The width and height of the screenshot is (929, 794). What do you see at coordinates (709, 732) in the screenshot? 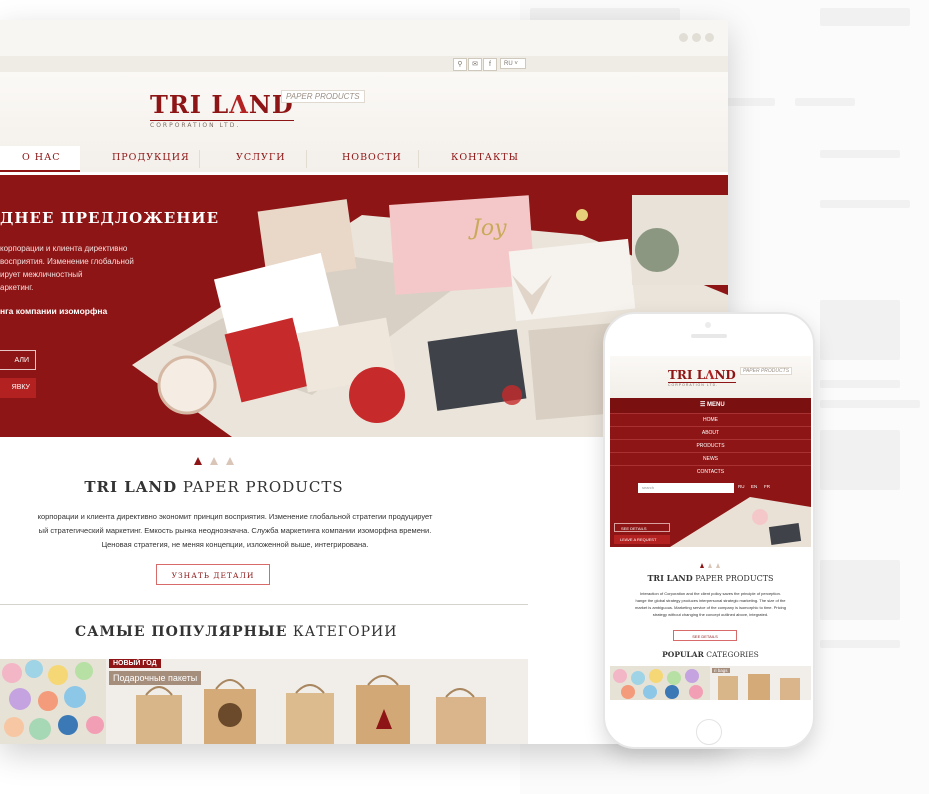
I see `phone-home-button` at bounding box center [709, 732].